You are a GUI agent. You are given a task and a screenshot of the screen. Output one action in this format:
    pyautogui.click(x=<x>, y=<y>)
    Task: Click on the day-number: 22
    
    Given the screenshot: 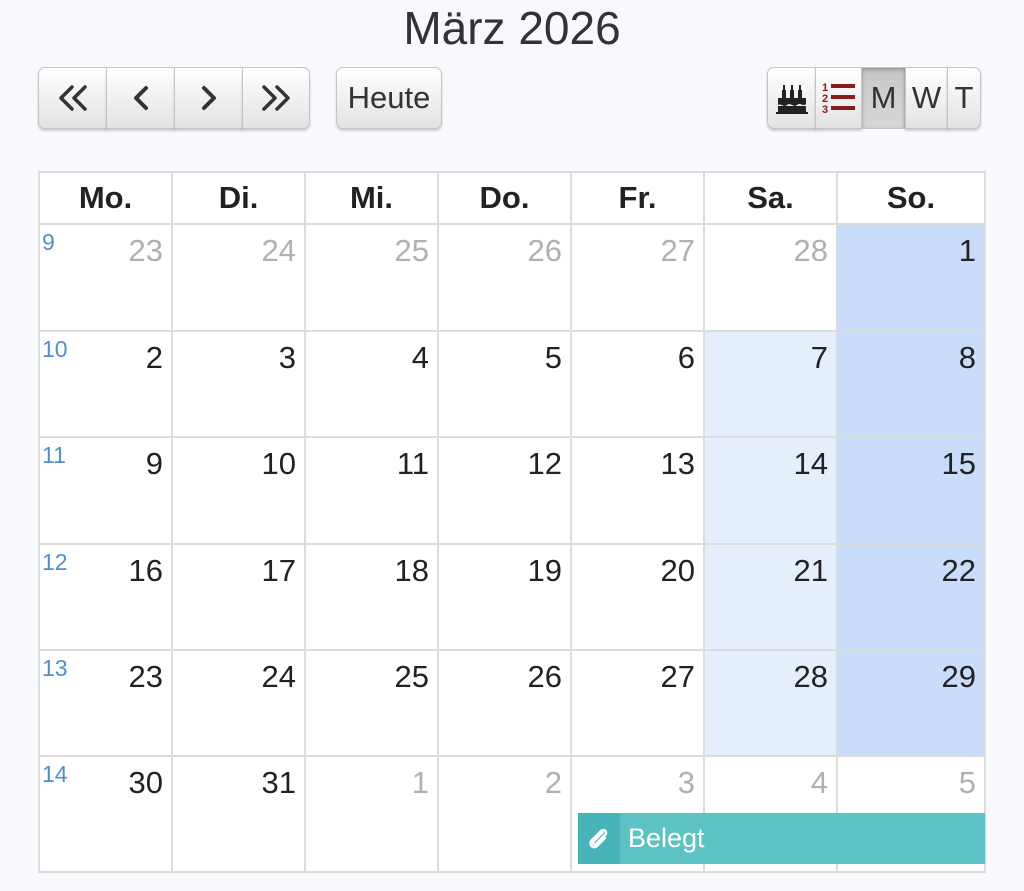 What is the action you would take?
    pyautogui.click(x=958, y=570)
    